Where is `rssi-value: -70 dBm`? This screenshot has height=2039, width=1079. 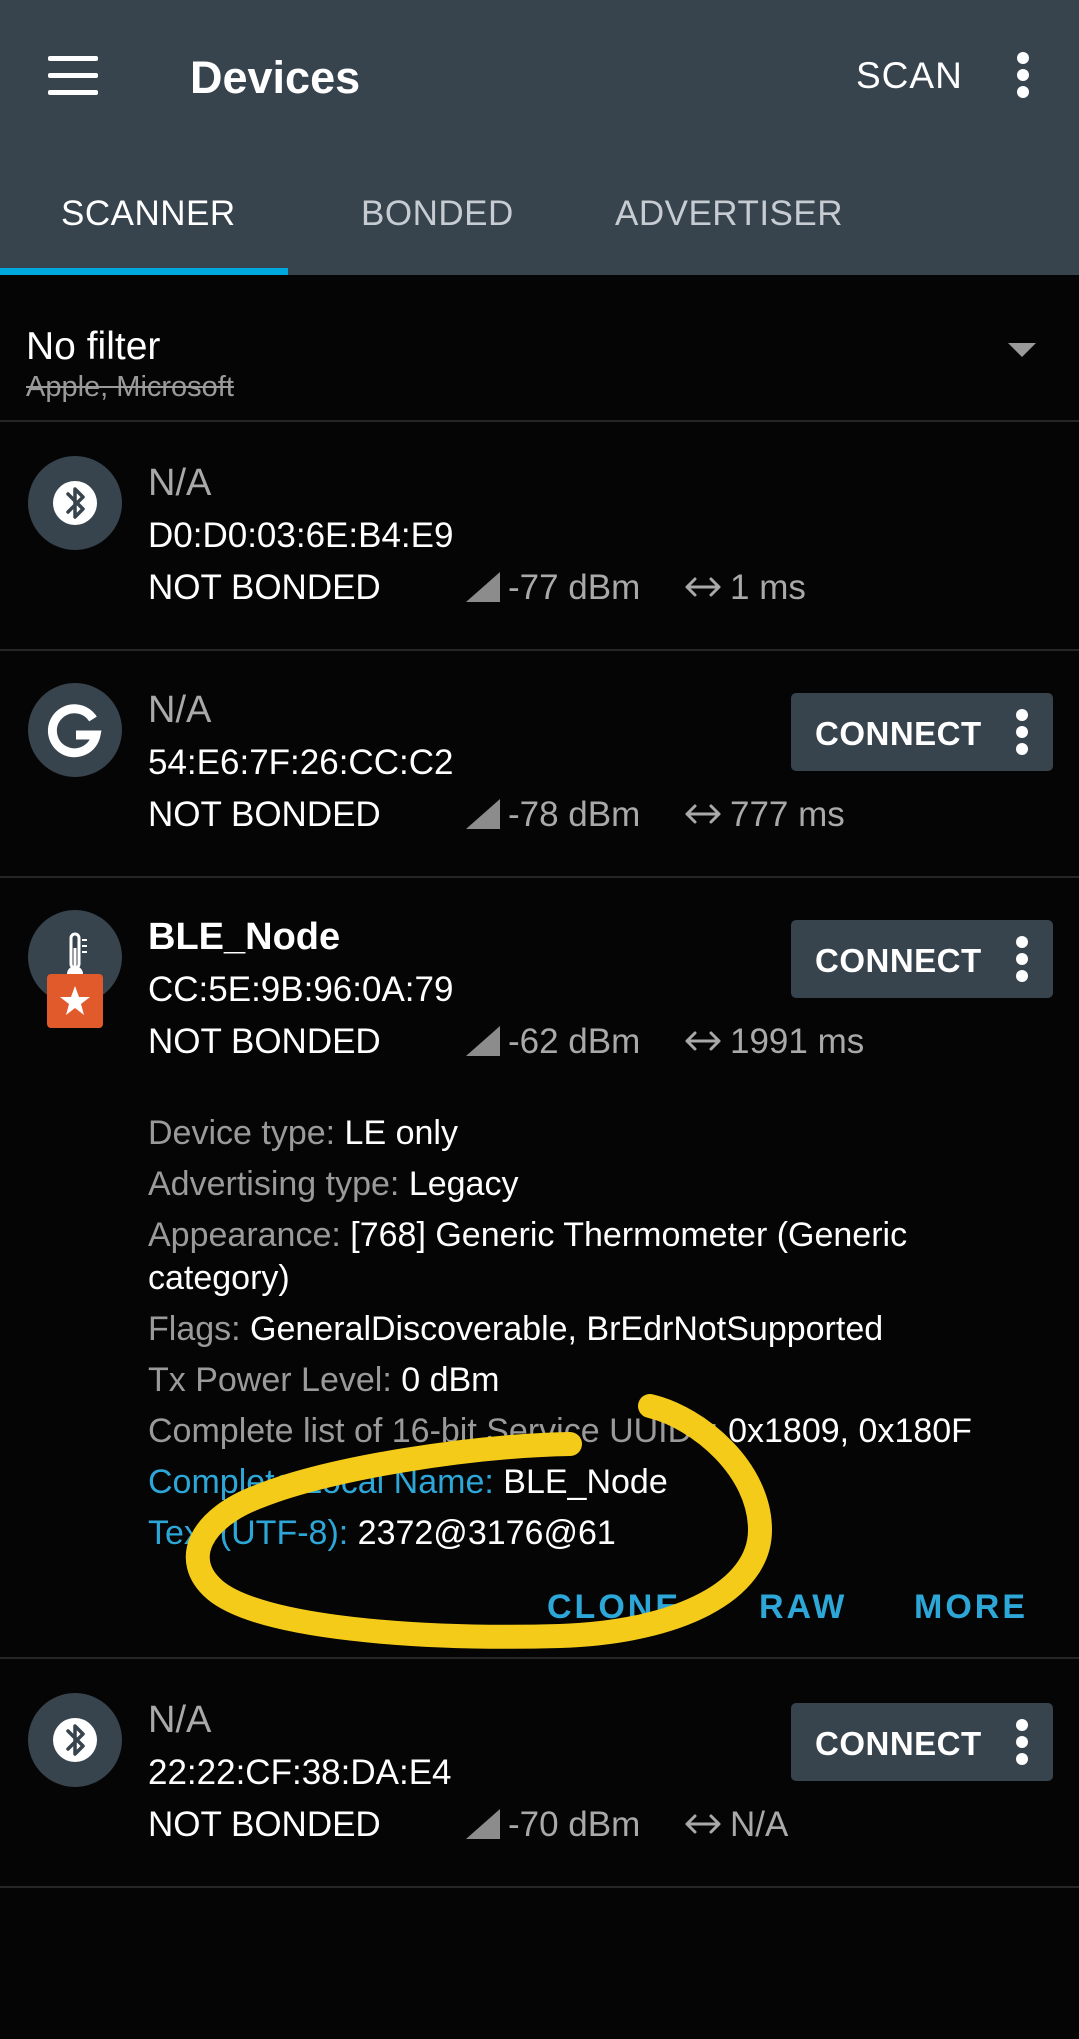 rssi-value: -70 dBm is located at coordinates (574, 1824).